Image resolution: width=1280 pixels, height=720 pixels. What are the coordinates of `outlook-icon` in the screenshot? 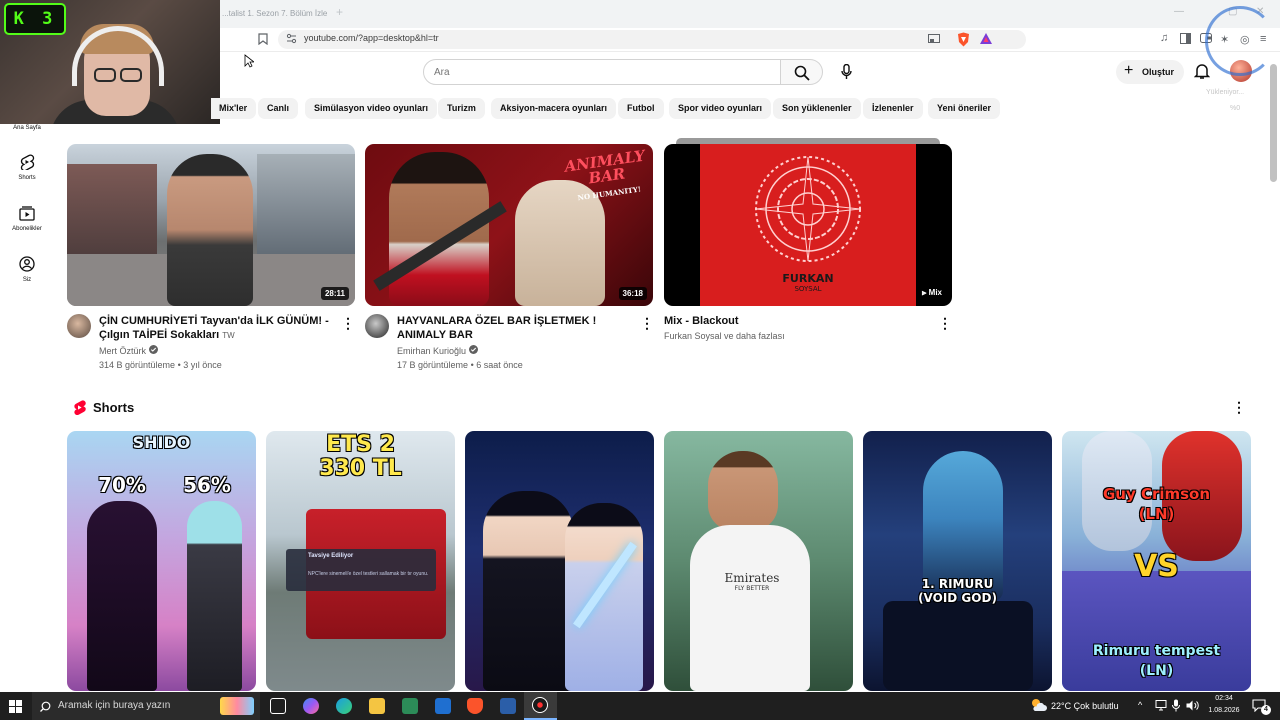 It's located at (443, 706).